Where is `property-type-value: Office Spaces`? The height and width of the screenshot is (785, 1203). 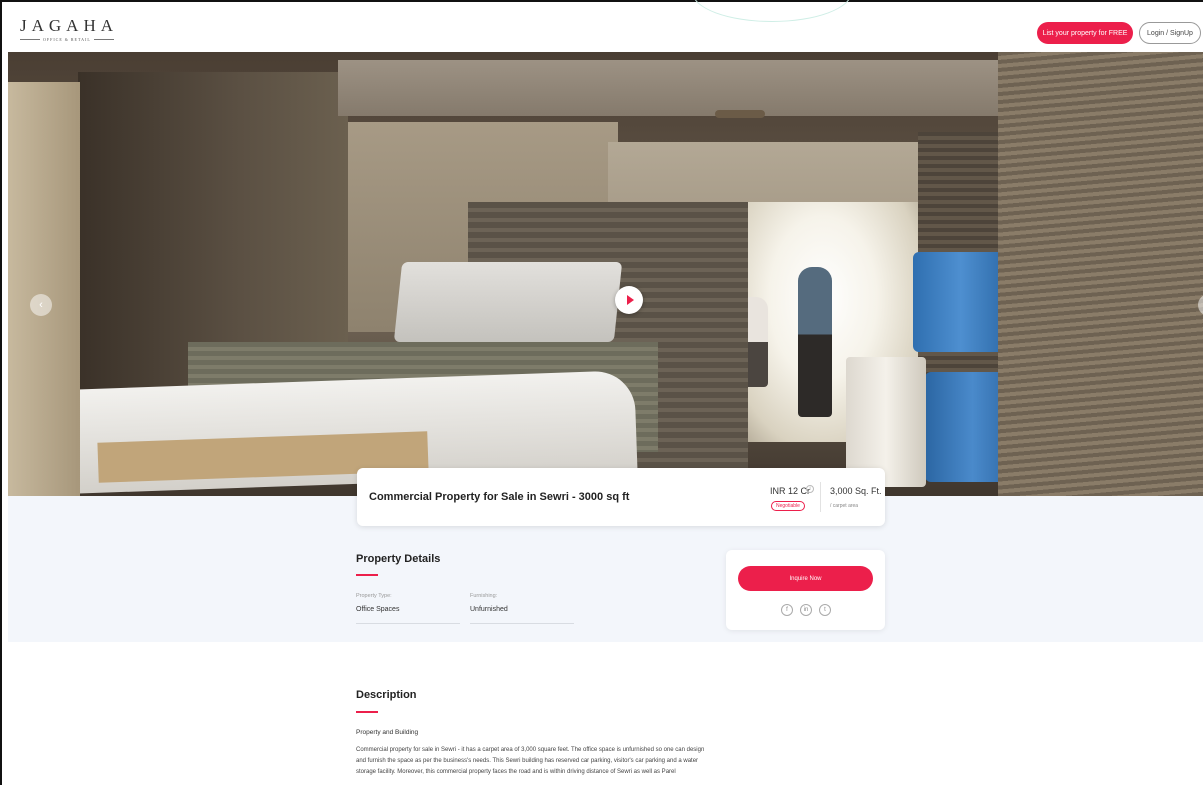
property-type-value: Office Spaces is located at coordinates (378, 609).